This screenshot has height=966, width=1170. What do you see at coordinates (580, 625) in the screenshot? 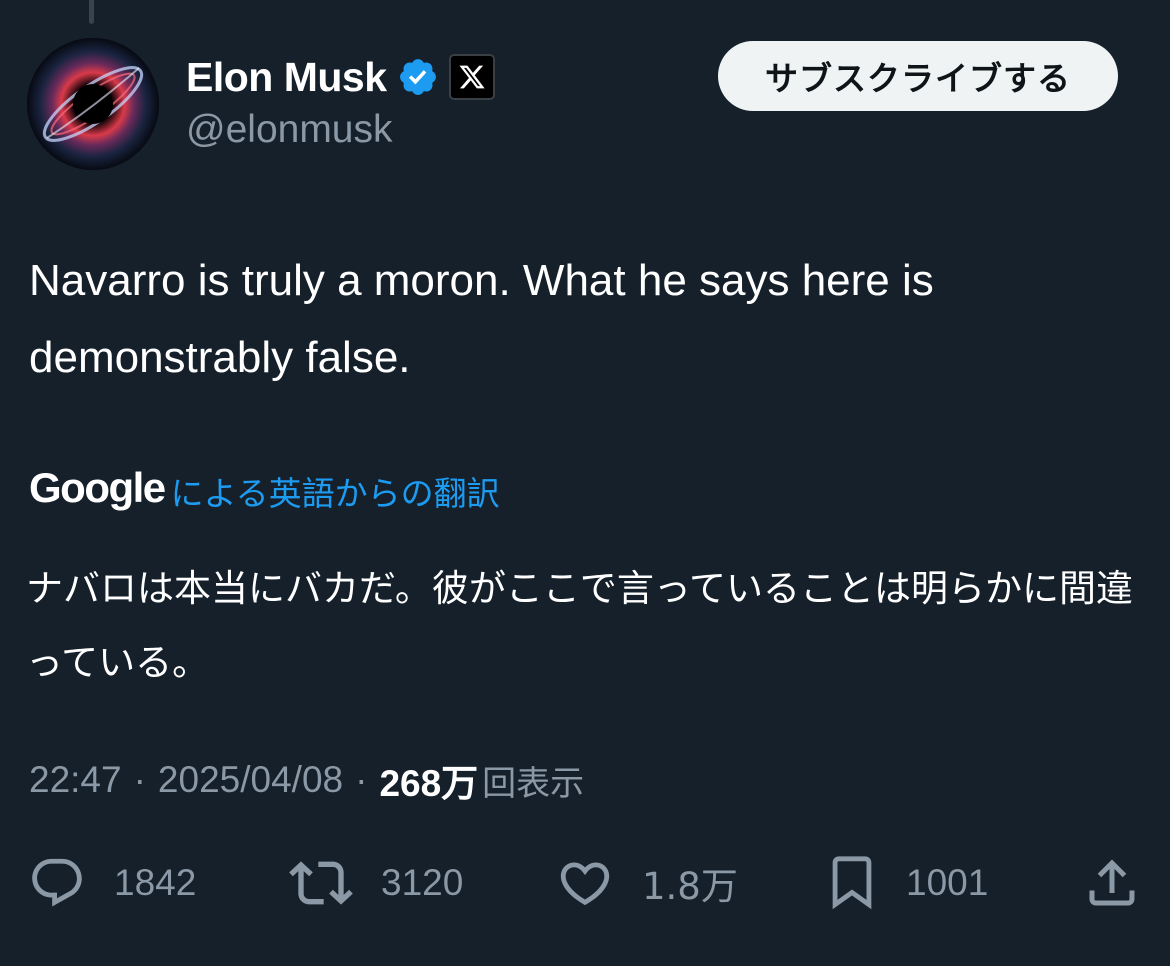
I see `translated-text: ナバロは本当にバカだ。彼がここで言っていることは明らかに間違っている。` at bounding box center [580, 625].